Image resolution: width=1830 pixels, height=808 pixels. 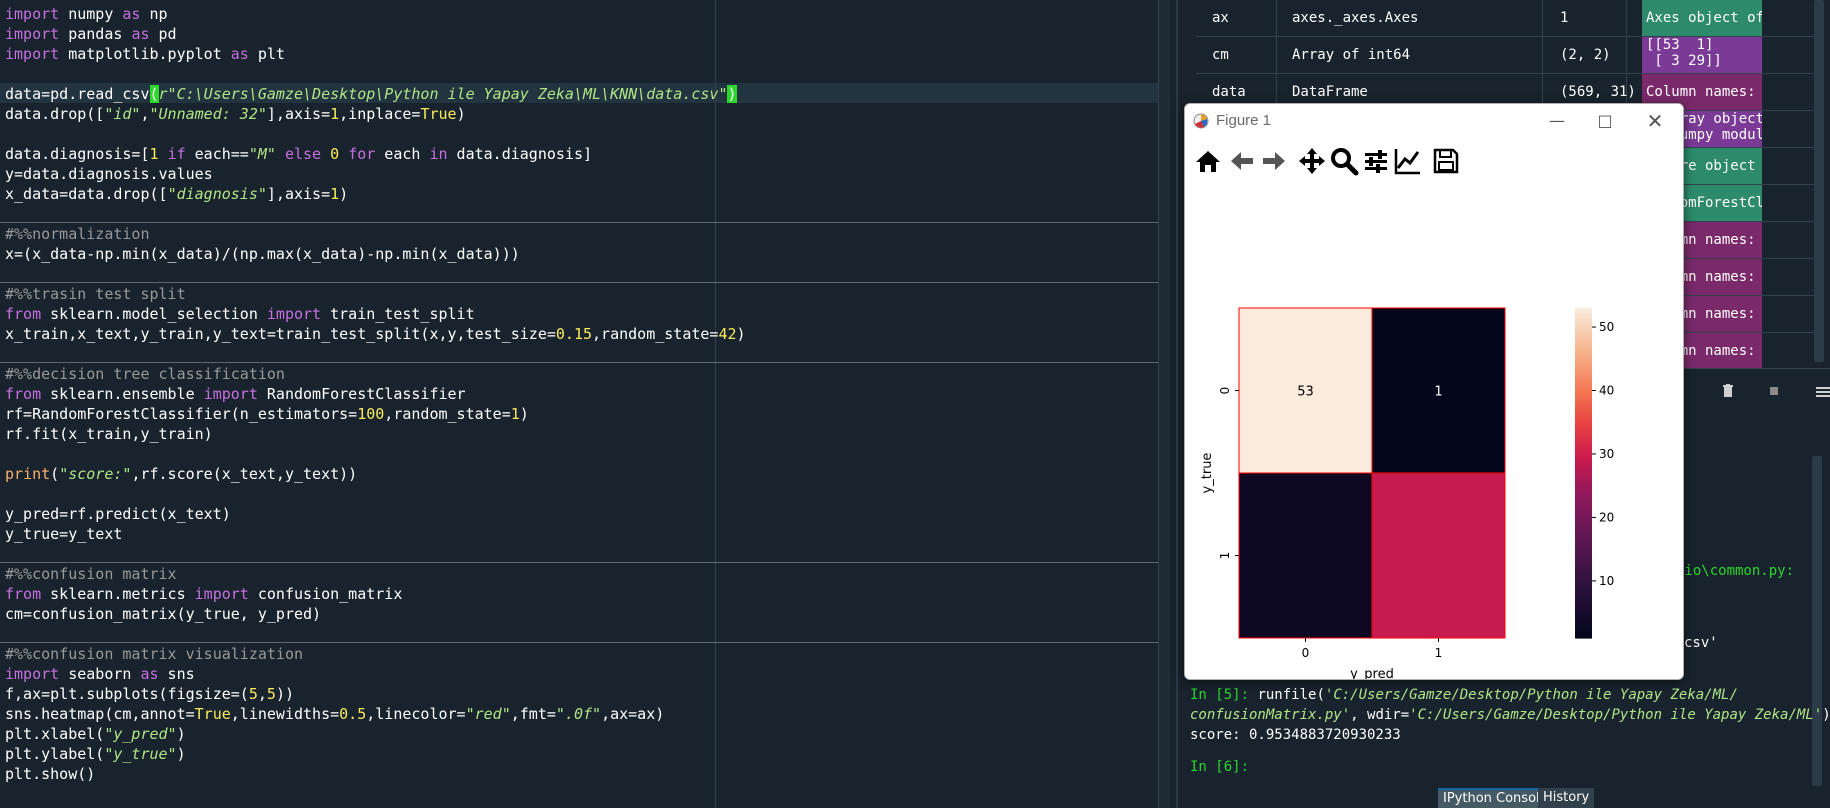 I want to click on code-line: plt.show(), so click(x=50, y=774).